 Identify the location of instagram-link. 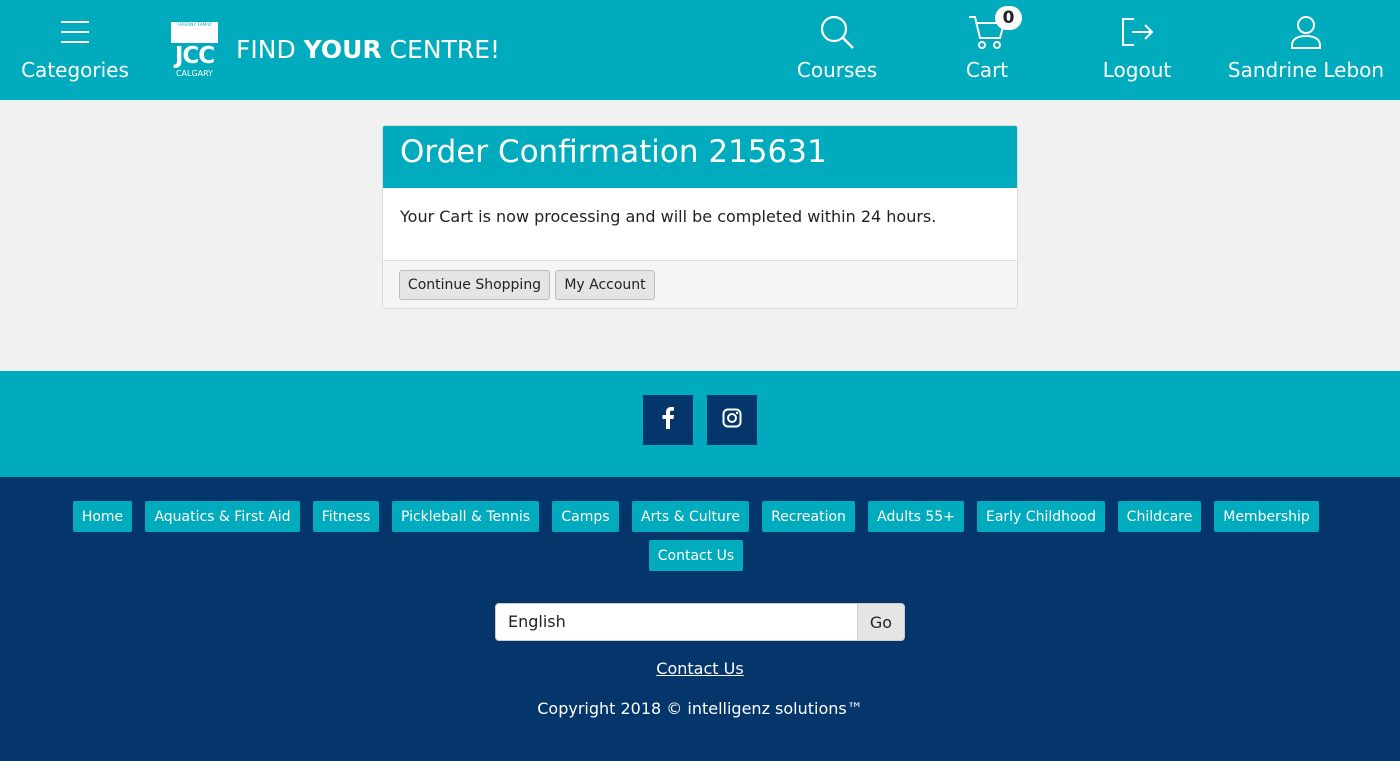
(732, 420).